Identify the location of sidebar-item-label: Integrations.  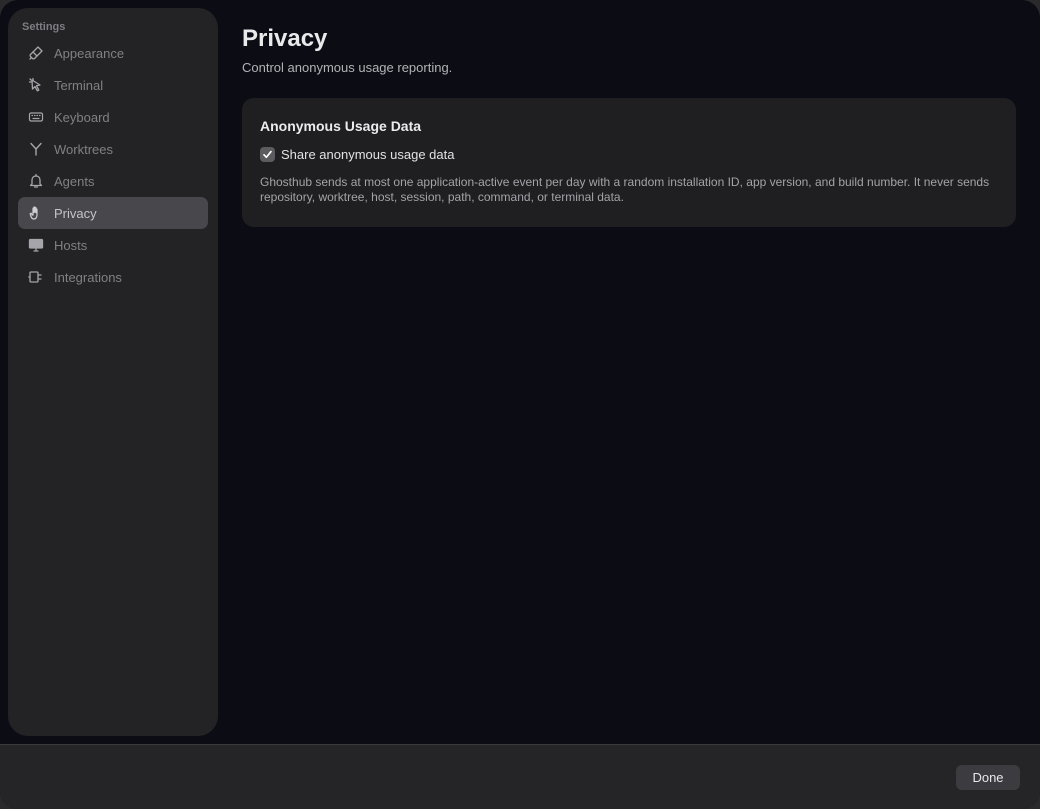
(88, 277).